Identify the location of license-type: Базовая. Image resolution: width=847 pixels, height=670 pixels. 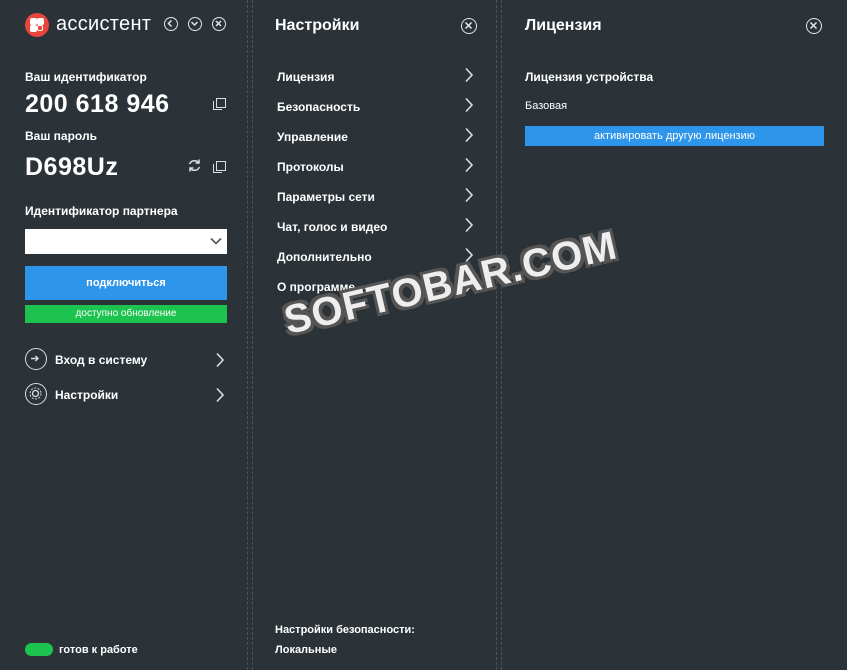
(546, 106).